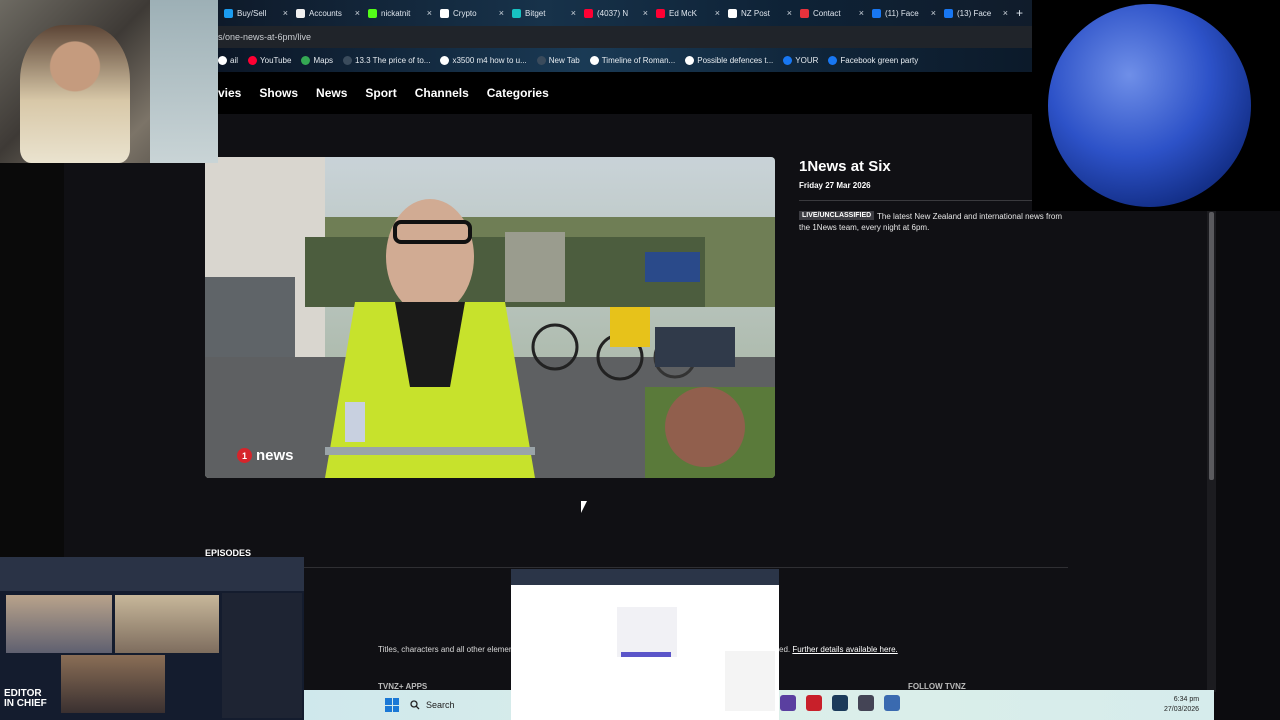 This screenshot has width=1280, height=720. What do you see at coordinates (613, 13) in the screenshot?
I see `browser-tab-label: (4037) N` at bounding box center [613, 13].